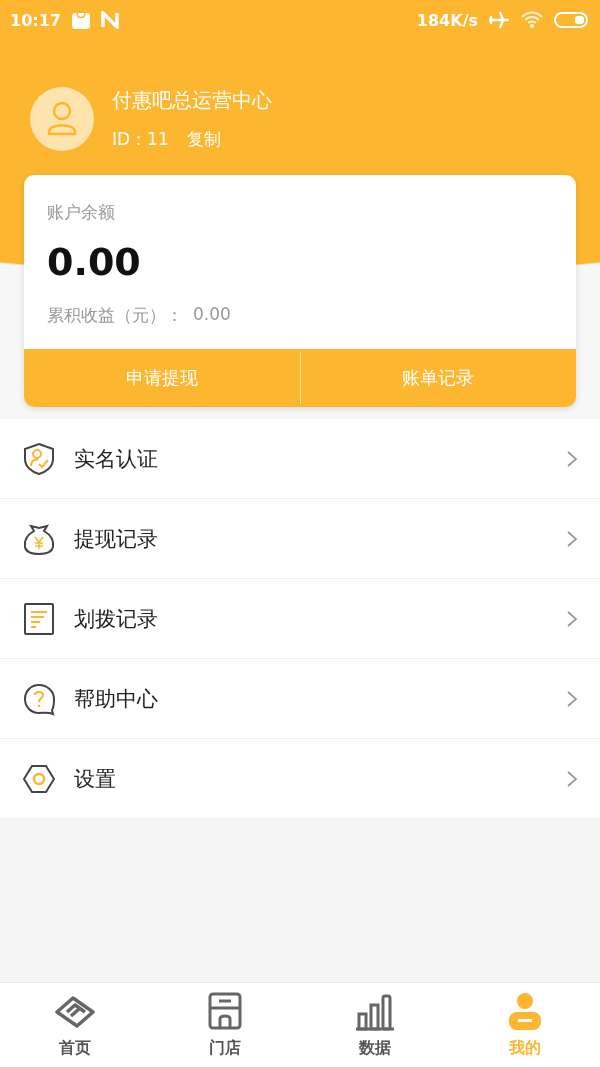 The height and width of the screenshot is (1067, 600). Describe the element at coordinates (116, 619) in the screenshot. I see `menu-label: 划拨记录` at that location.